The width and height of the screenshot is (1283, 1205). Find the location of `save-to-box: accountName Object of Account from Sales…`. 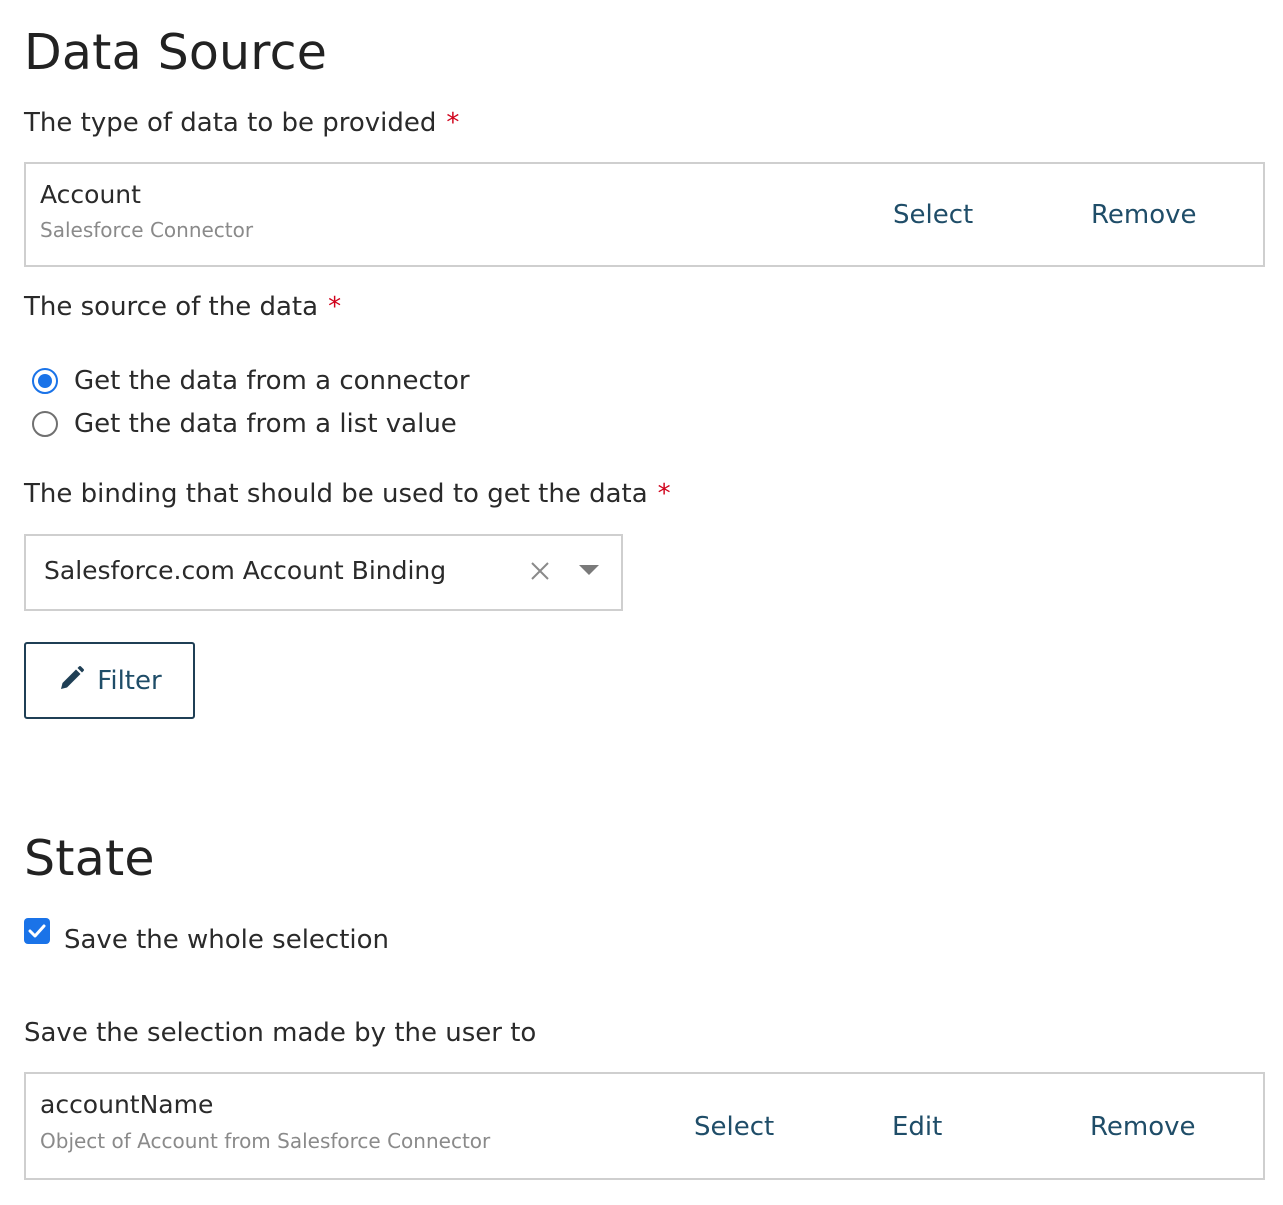

save-to-box: accountName Object of Account from Sales… is located at coordinates (644, 1126).